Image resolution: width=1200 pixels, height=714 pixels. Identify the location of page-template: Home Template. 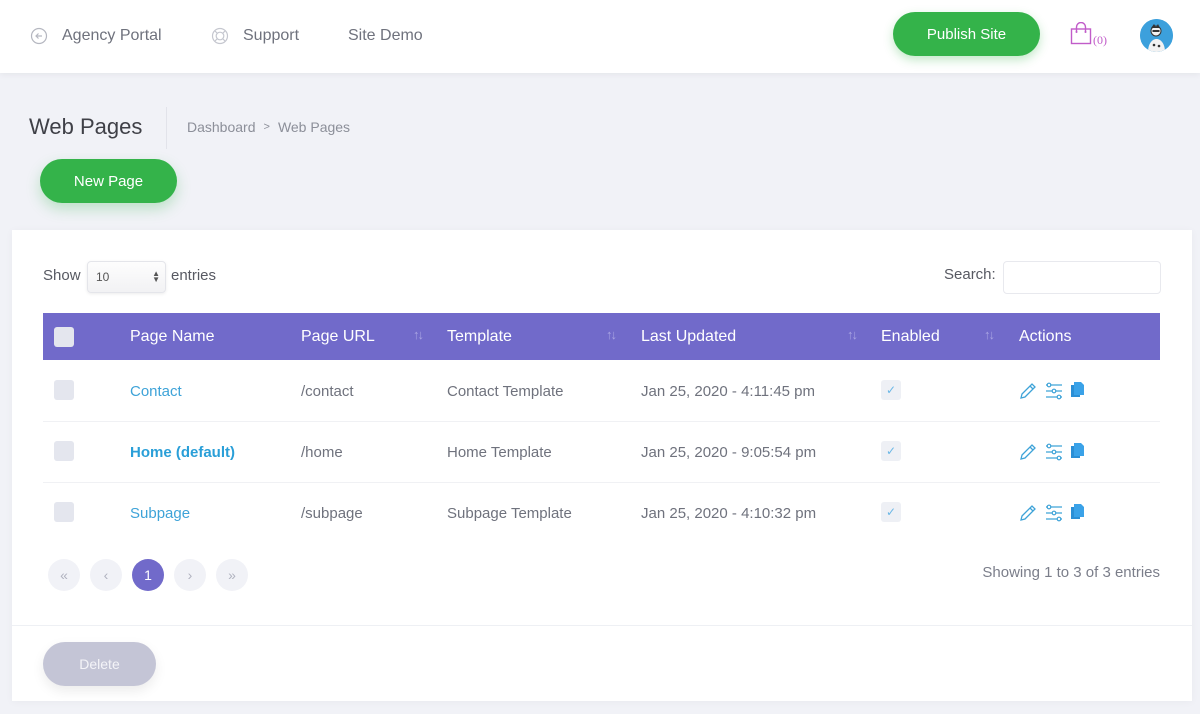
(499, 452).